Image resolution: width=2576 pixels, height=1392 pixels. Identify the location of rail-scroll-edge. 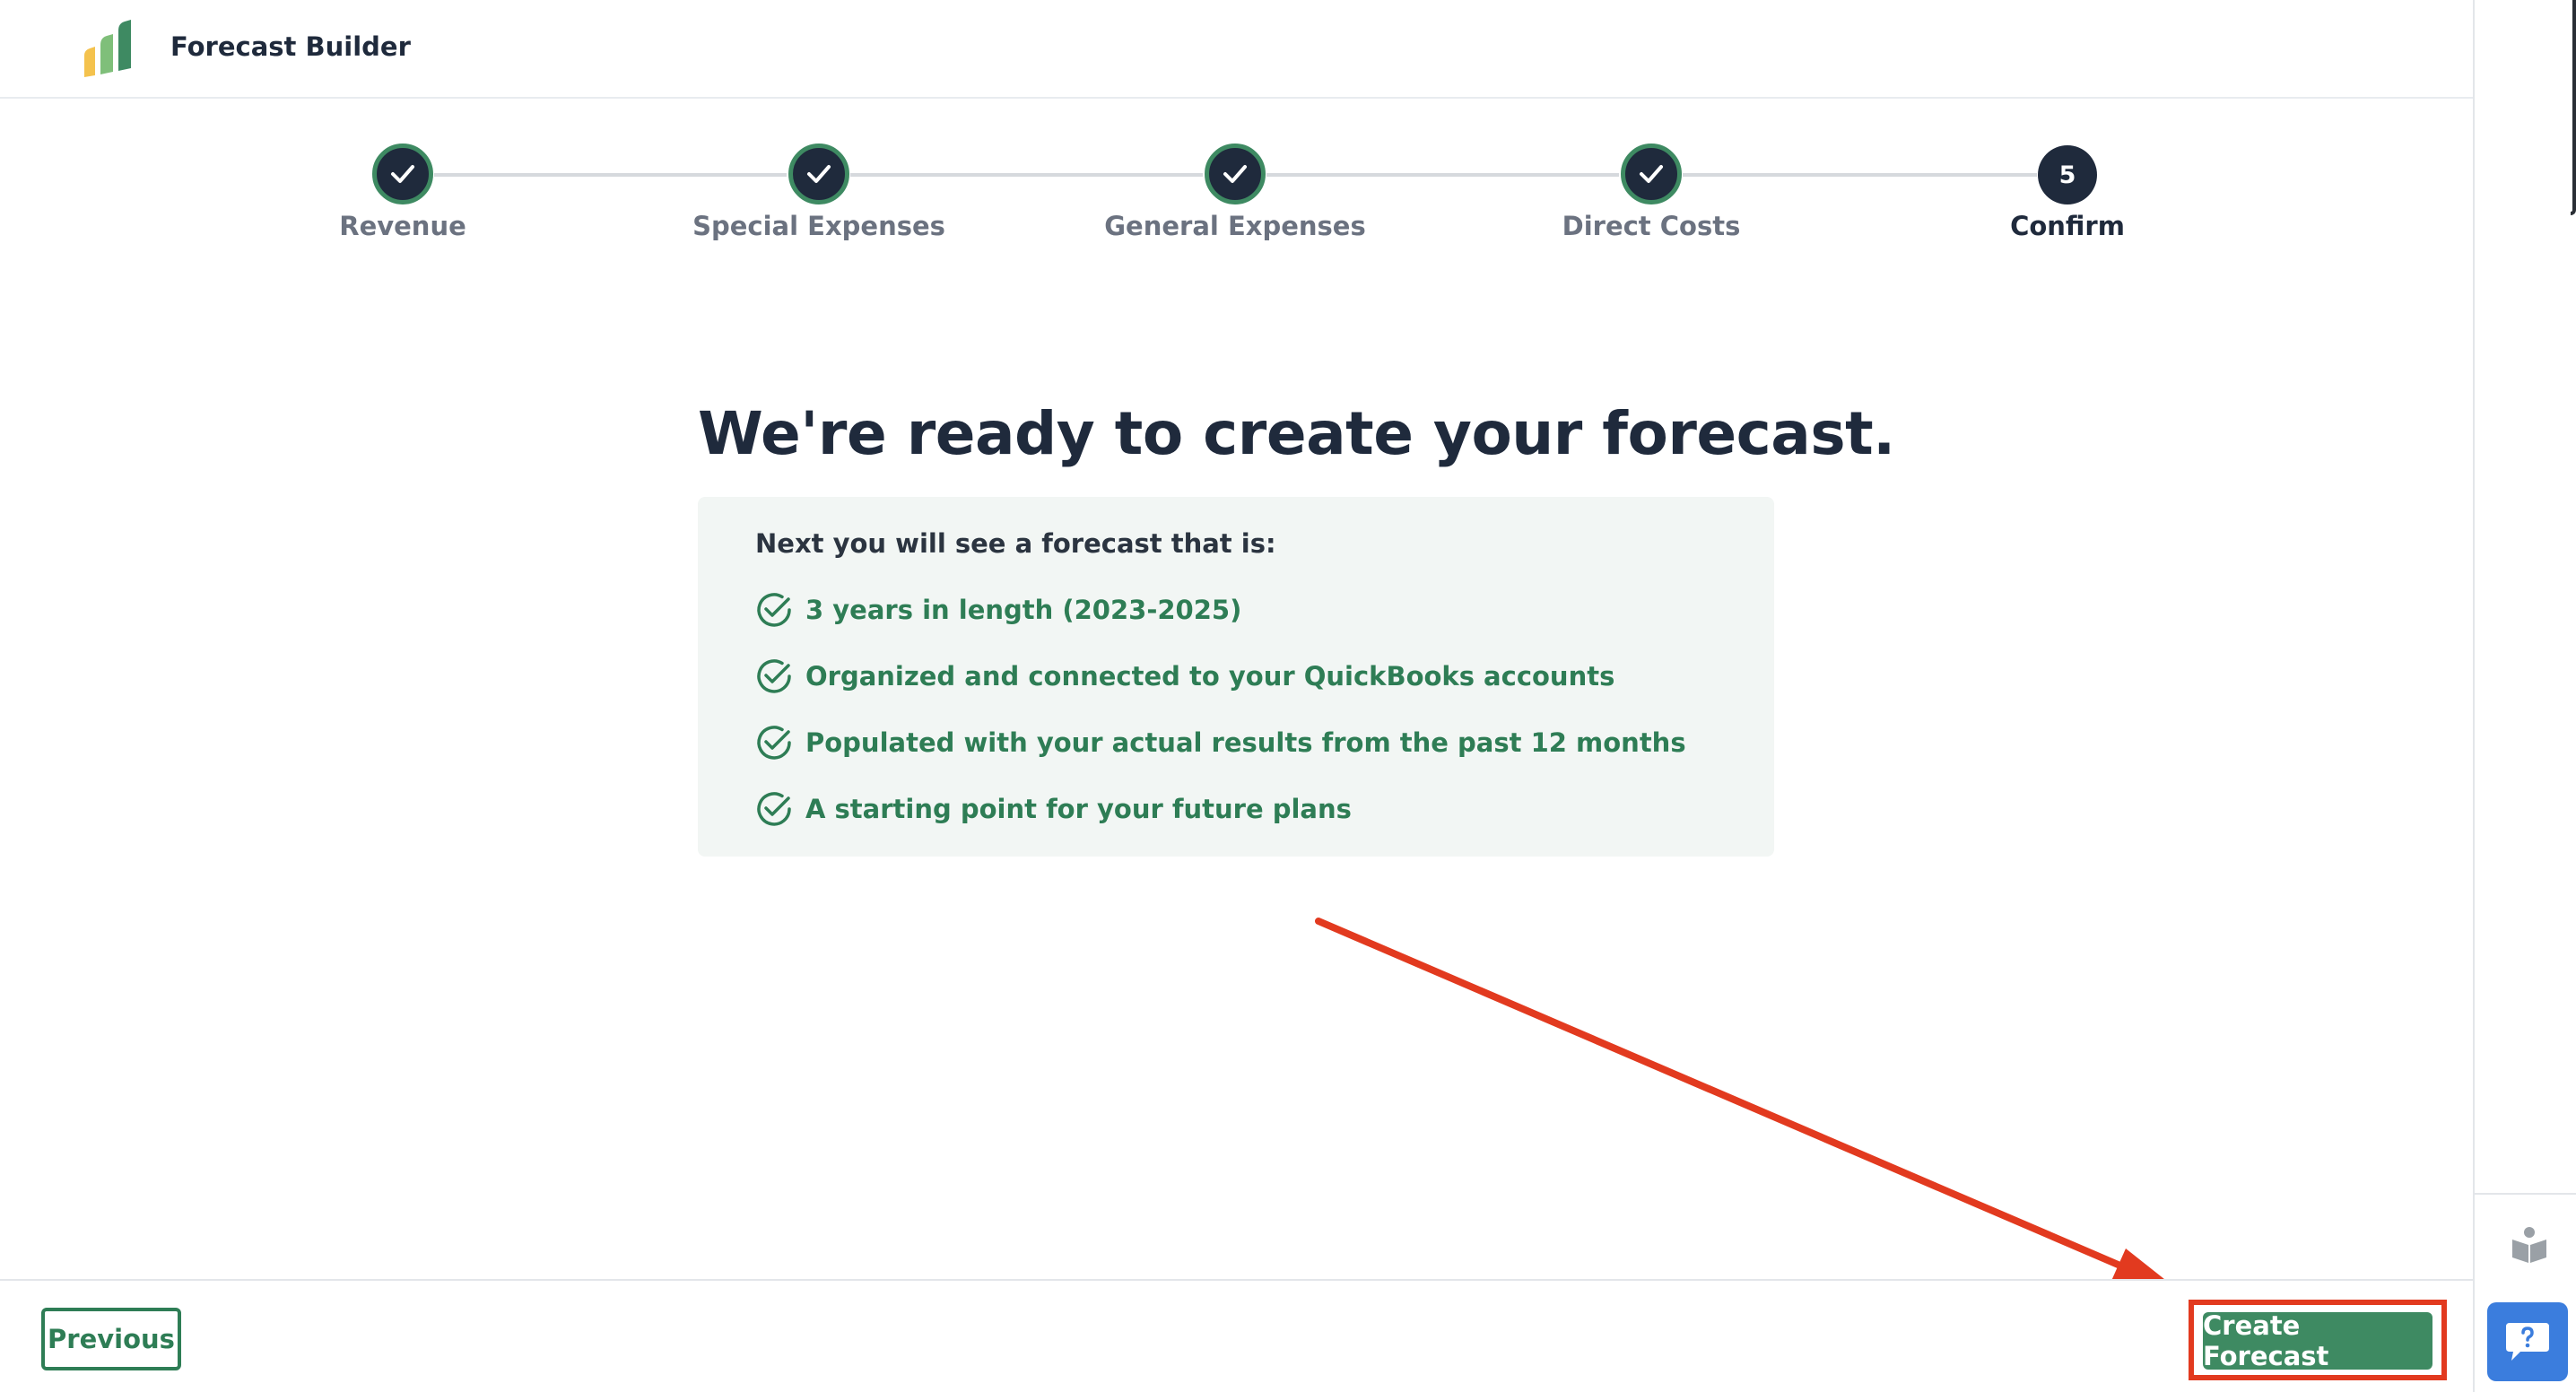
(2573, 108).